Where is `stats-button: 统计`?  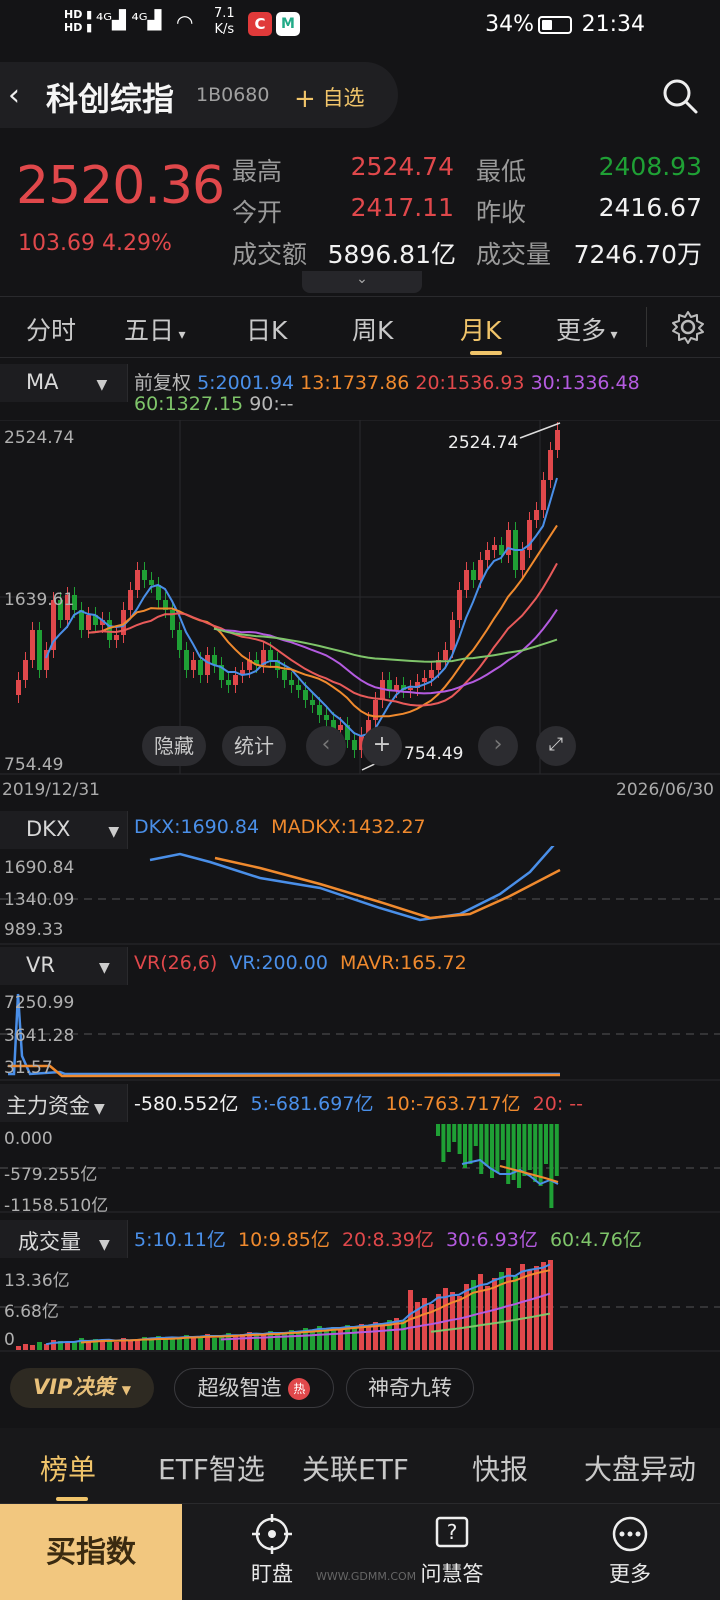 stats-button: 统计 is located at coordinates (254, 746).